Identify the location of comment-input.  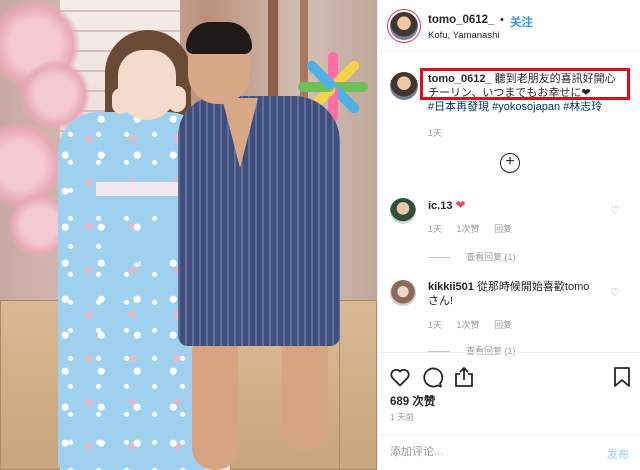
(490, 452).